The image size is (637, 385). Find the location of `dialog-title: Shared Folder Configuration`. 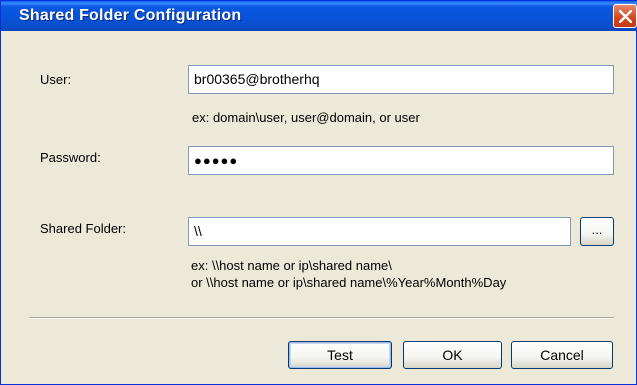

dialog-title: Shared Folder Configuration is located at coordinates (130, 15).